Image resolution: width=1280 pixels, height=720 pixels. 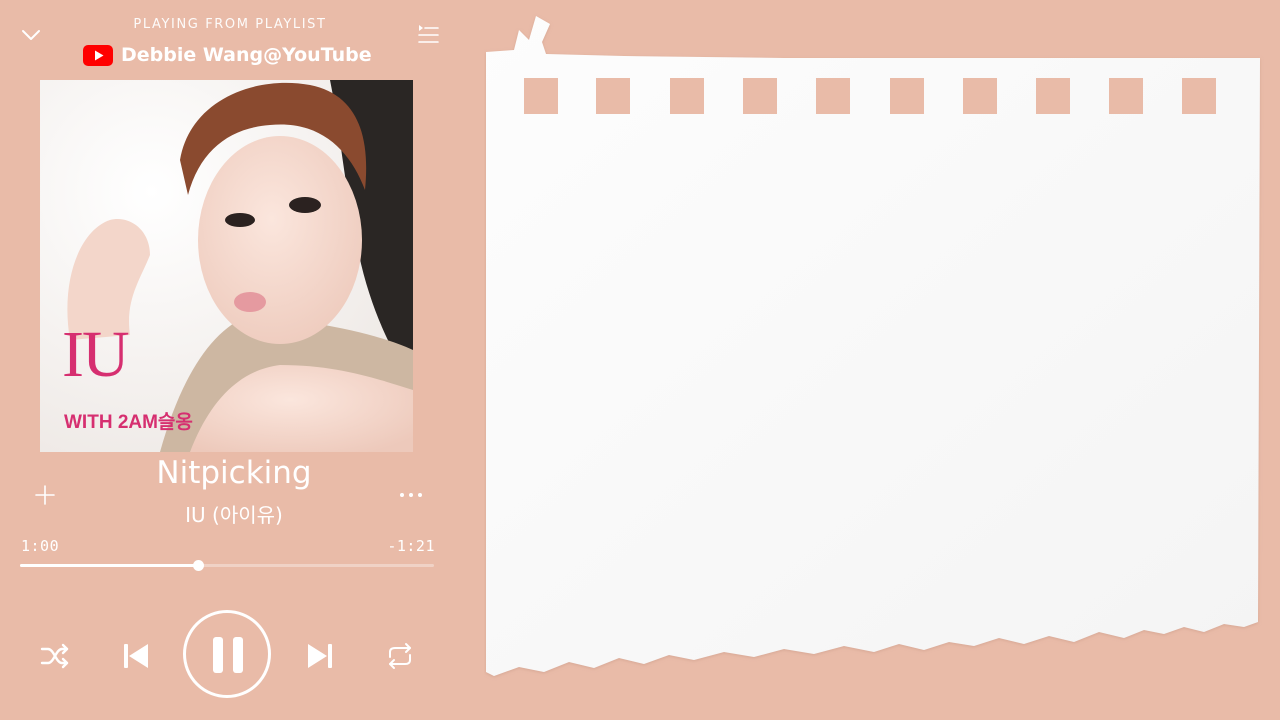 I want to click on channel-name: Debbie Wang@YouTube, so click(x=246, y=55).